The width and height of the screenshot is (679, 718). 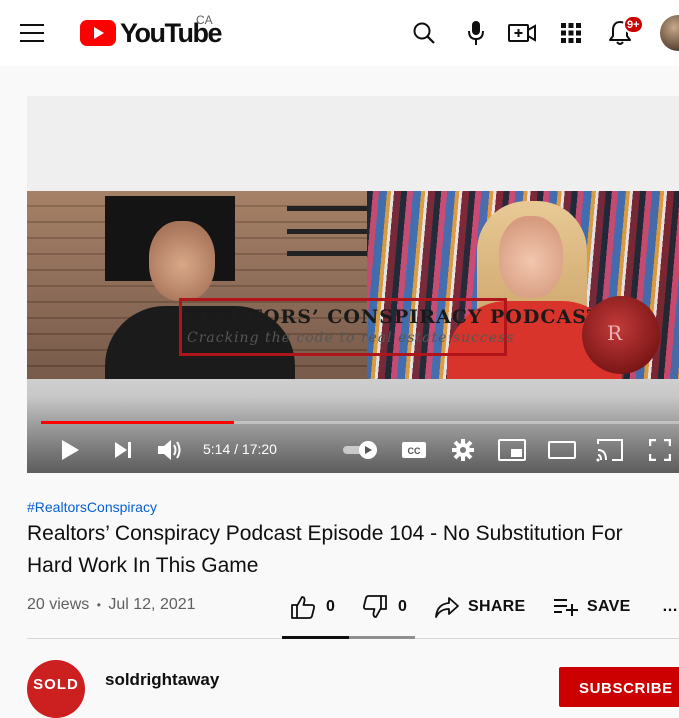 I want to click on sentiment-bar, so click(x=348, y=637).